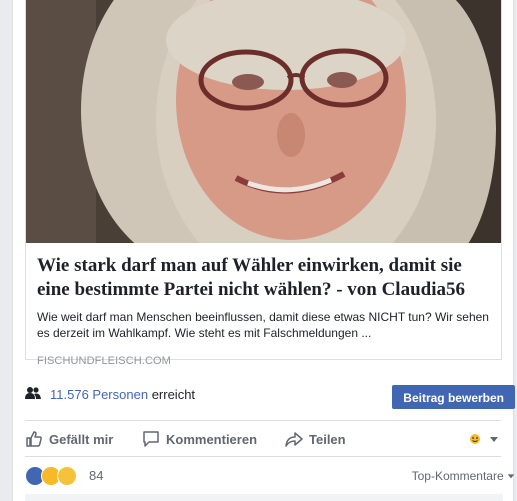 The height and width of the screenshot is (501, 517). Describe the element at coordinates (51, 476) in the screenshot. I see `reaction-summary` at that location.